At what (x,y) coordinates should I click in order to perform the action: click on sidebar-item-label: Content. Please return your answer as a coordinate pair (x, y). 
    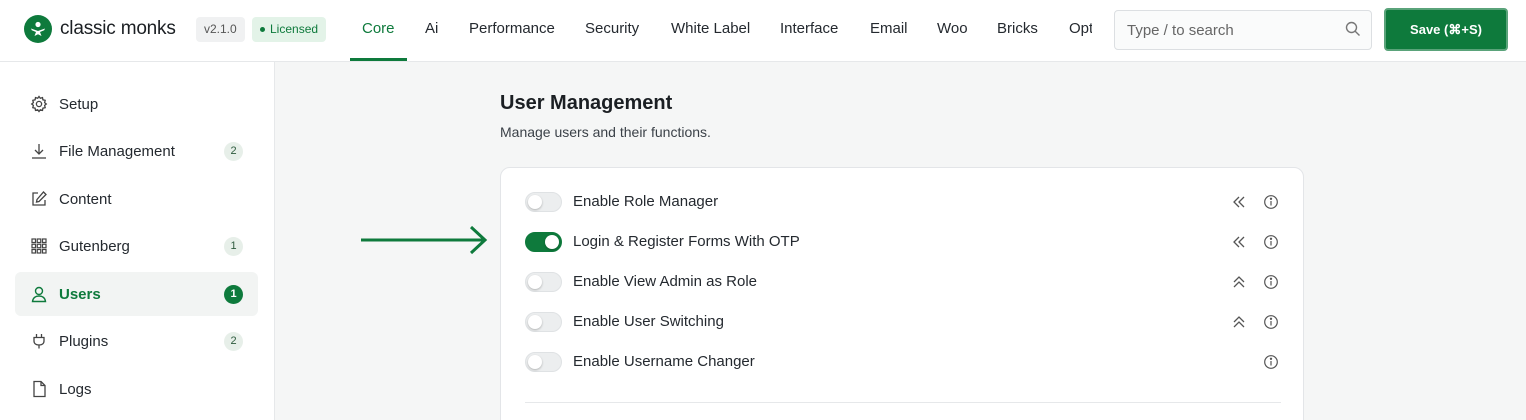
    Looking at the image, I should click on (85, 199).